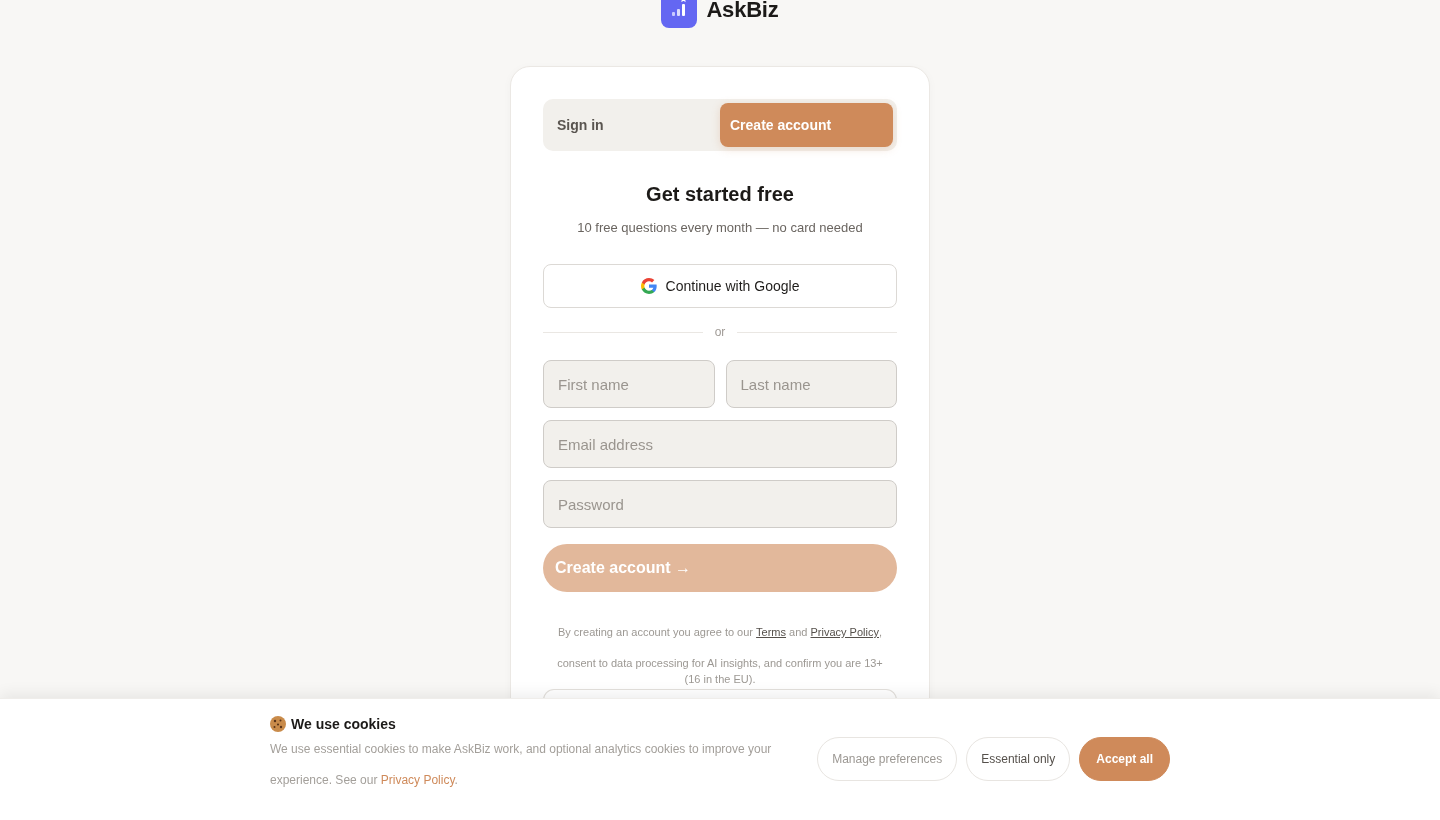 Image resolution: width=1440 pixels, height=820 pixels. Describe the element at coordinates (1018, 759) in the screenshot. I see `essential-button: Essential only` at that location.